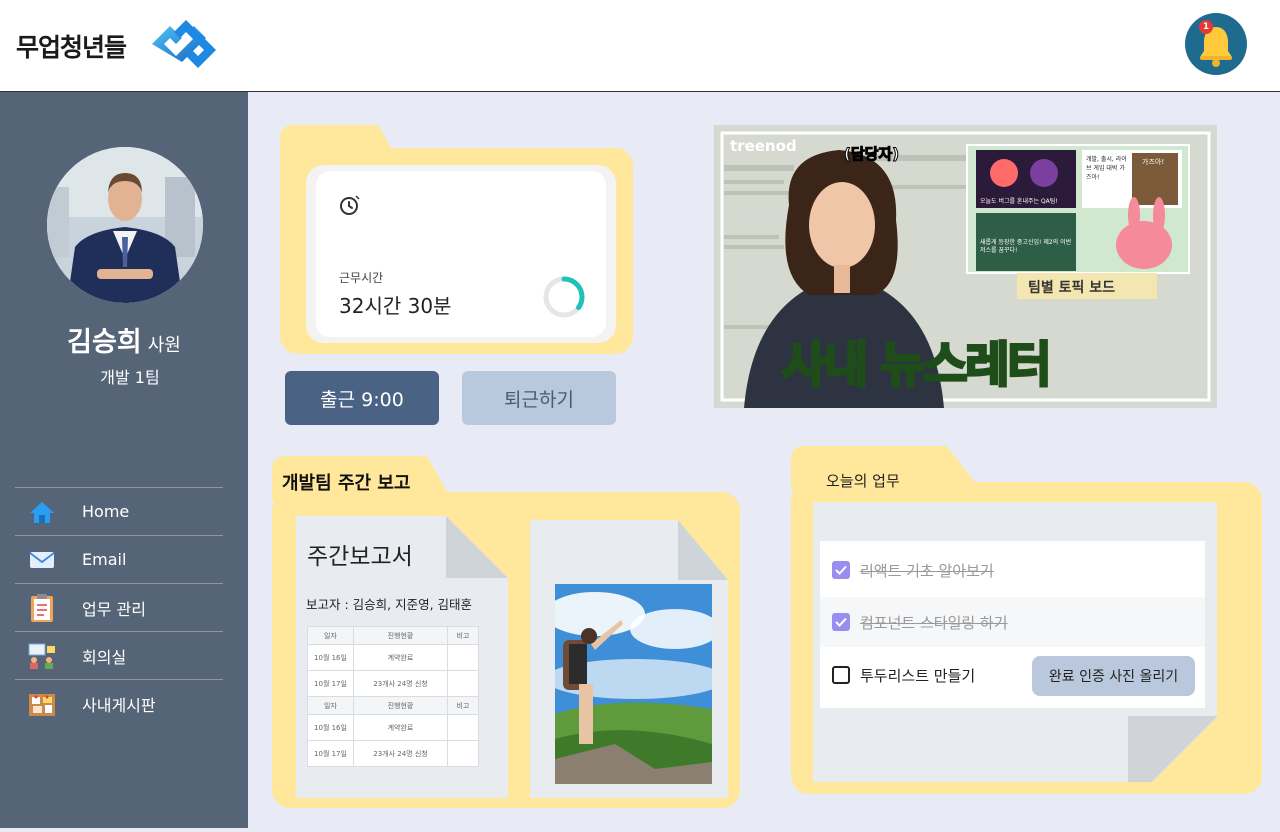 The width and height of the screenshot is (1280, 832). Describe the element at coordinates (863, 481) in the screenshot. I see `tasks-title: 오늘의 업무` at that location.